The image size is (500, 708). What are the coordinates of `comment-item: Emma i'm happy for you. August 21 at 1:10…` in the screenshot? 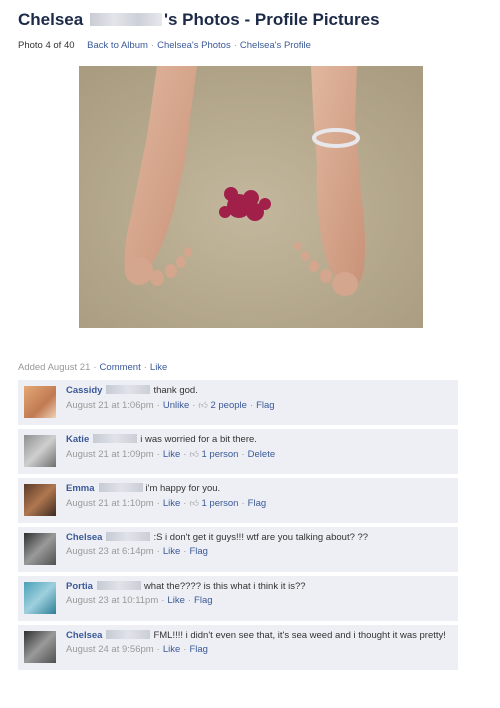 It's located at (238, 501).